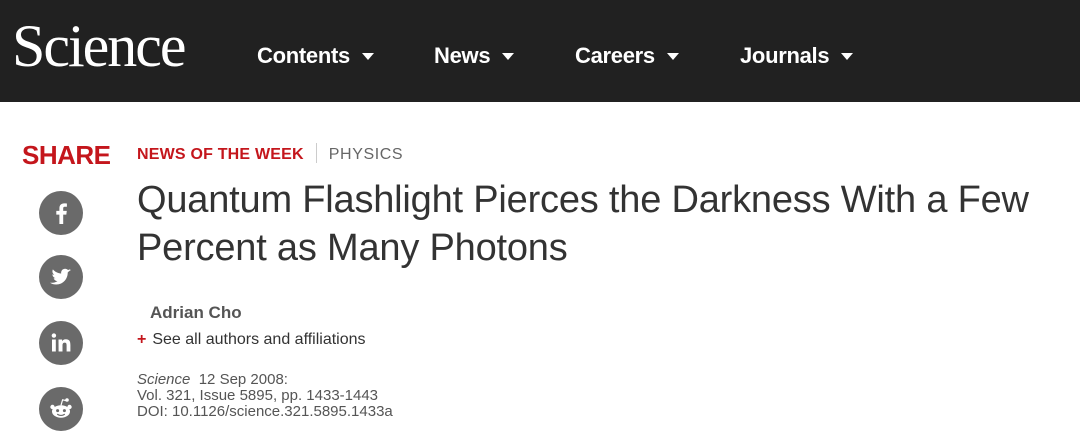 This screenshot has width=1080, height=443. Describe the element at coordinates (366, 154) in the screenshot. I see `topic-link: PHYSICS` at that location.